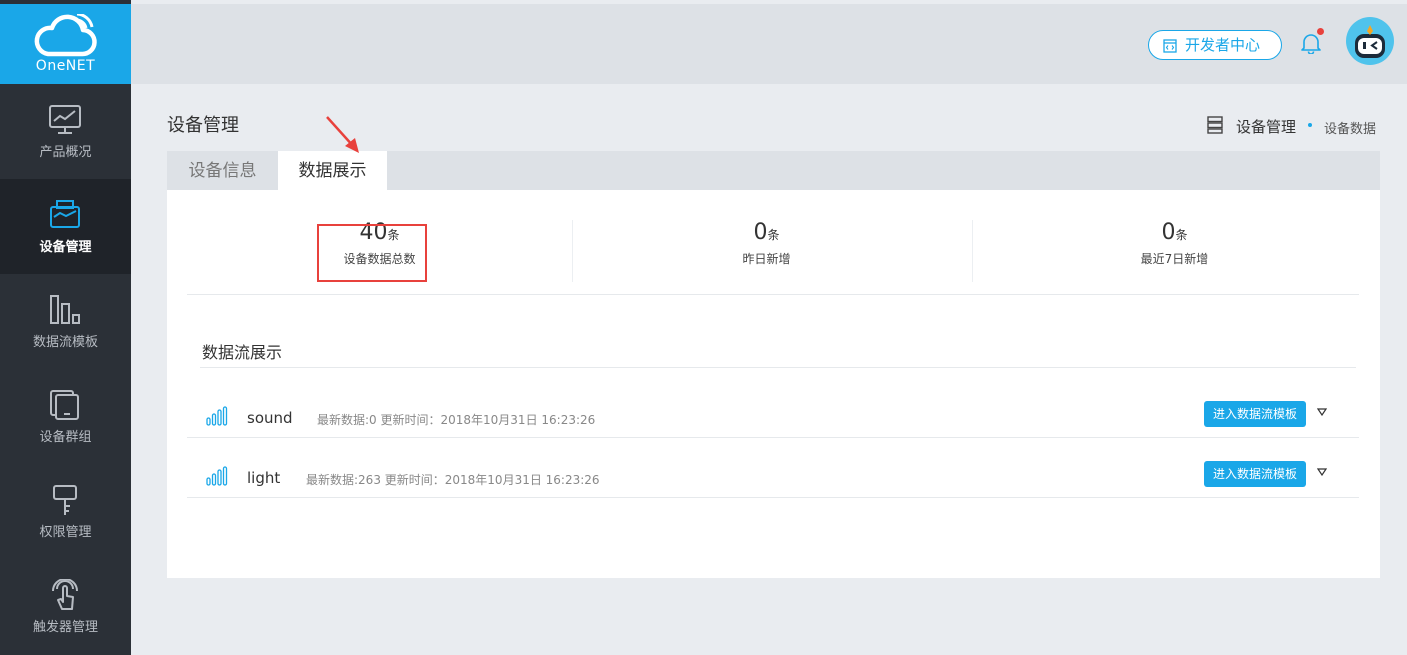 The width and height of the screenshot is (1407, 655). I want to click on logo: OneNET, so click(65, 44).